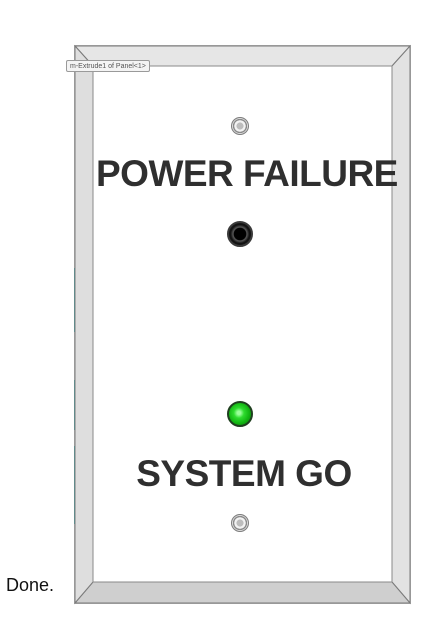  What do you see at coordinates (242, 592) in the screenshot?
I see `plate-bevel-bottom` at bounding box center [242, 592].